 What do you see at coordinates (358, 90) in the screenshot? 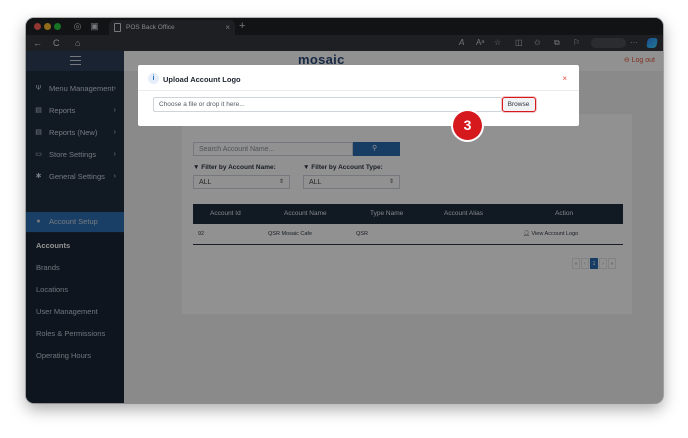
I see `modal-divider` at bounding box center [358, 90].